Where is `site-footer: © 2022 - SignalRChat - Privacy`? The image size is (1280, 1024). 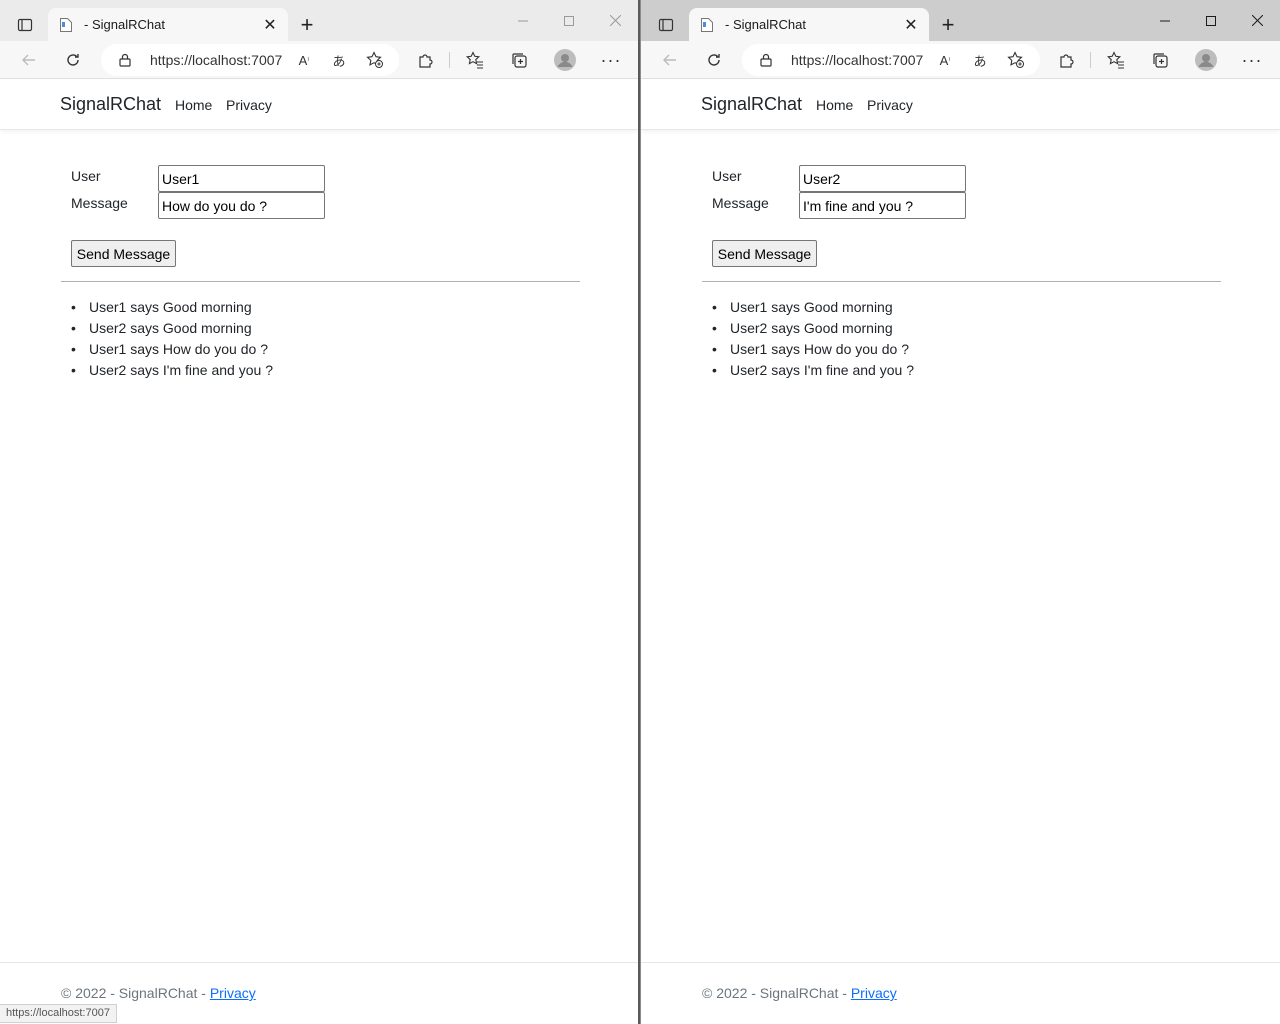
site-footer: © 2022 - SignalRChat - Privacy is located at coordinates (960, 993).